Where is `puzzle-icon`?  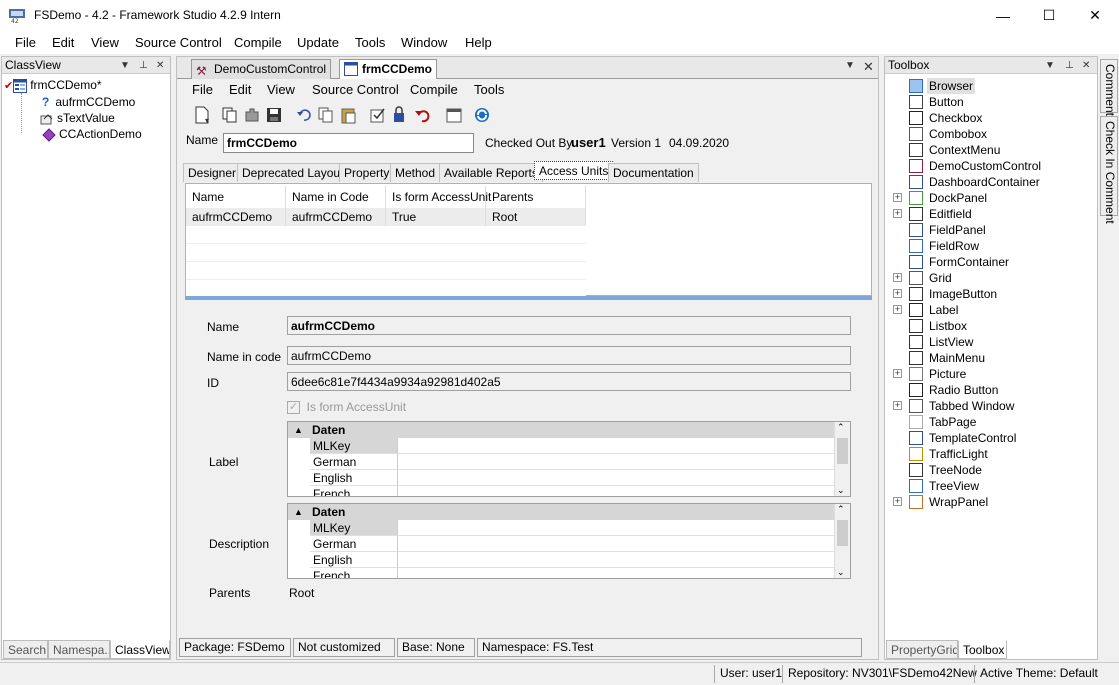 puzzle-icon is located at coordinates (252, 115).